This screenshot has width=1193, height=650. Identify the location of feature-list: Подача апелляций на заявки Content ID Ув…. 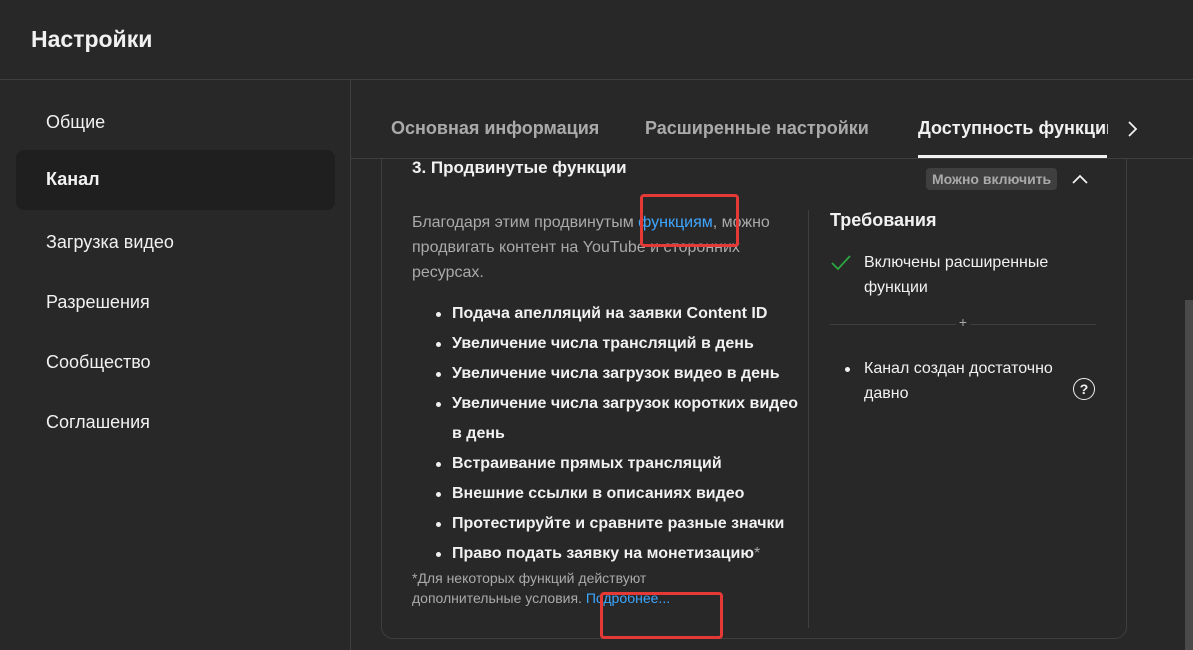
(607, 434).